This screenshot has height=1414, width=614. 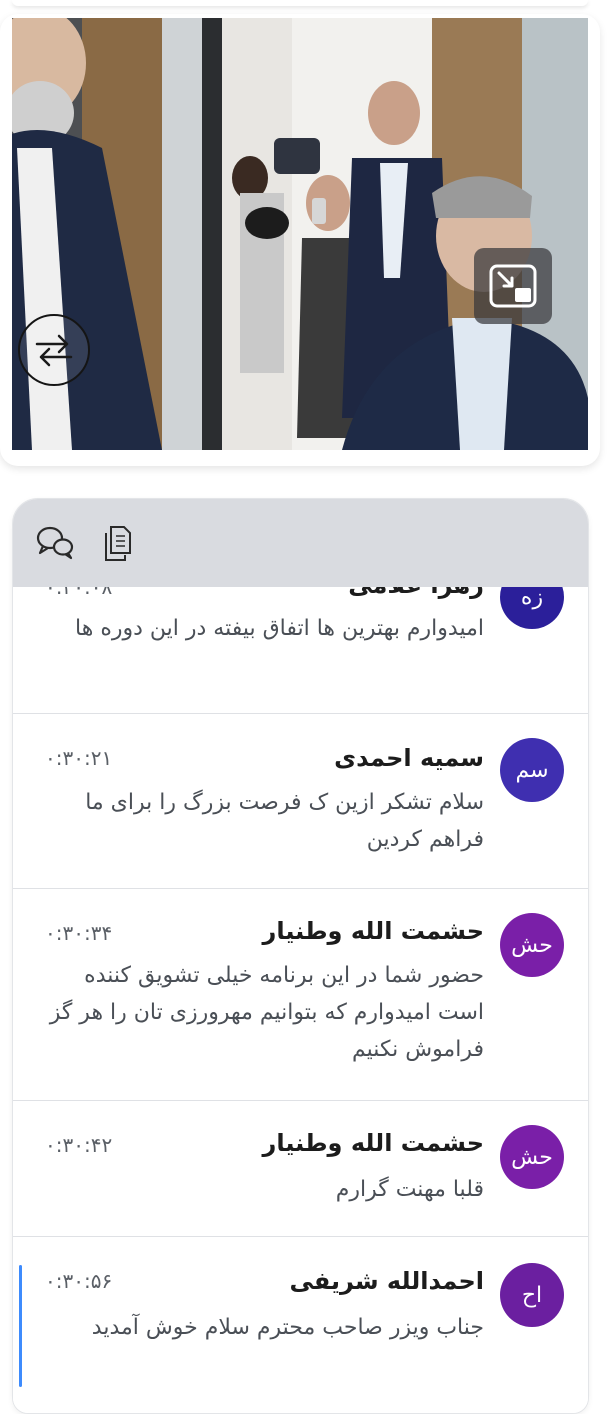 What do you see at coordinates (416, 593) in the screenshot?
I see `sender-name: زهرا علامی` at bounding box center [416, 593].